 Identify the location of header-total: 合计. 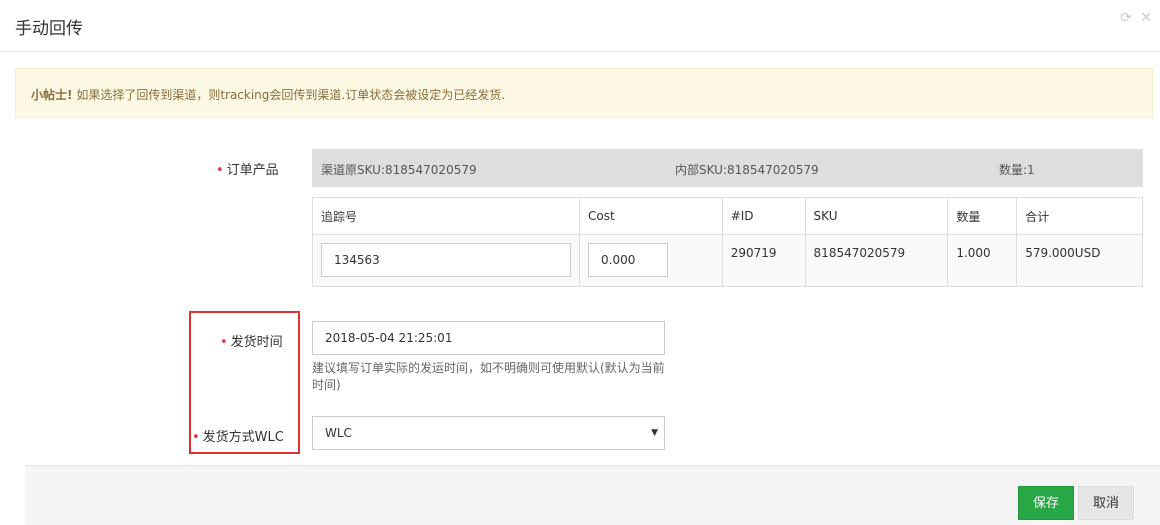
(1079, 216).